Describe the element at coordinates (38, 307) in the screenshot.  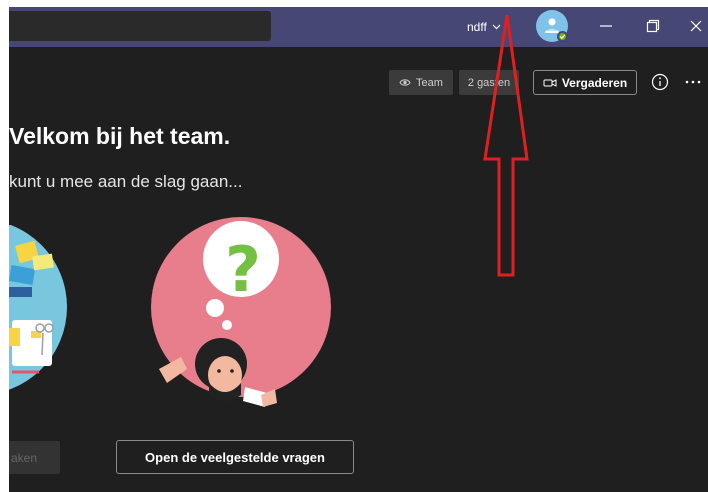
I see `collaboration-illustration` at that location.